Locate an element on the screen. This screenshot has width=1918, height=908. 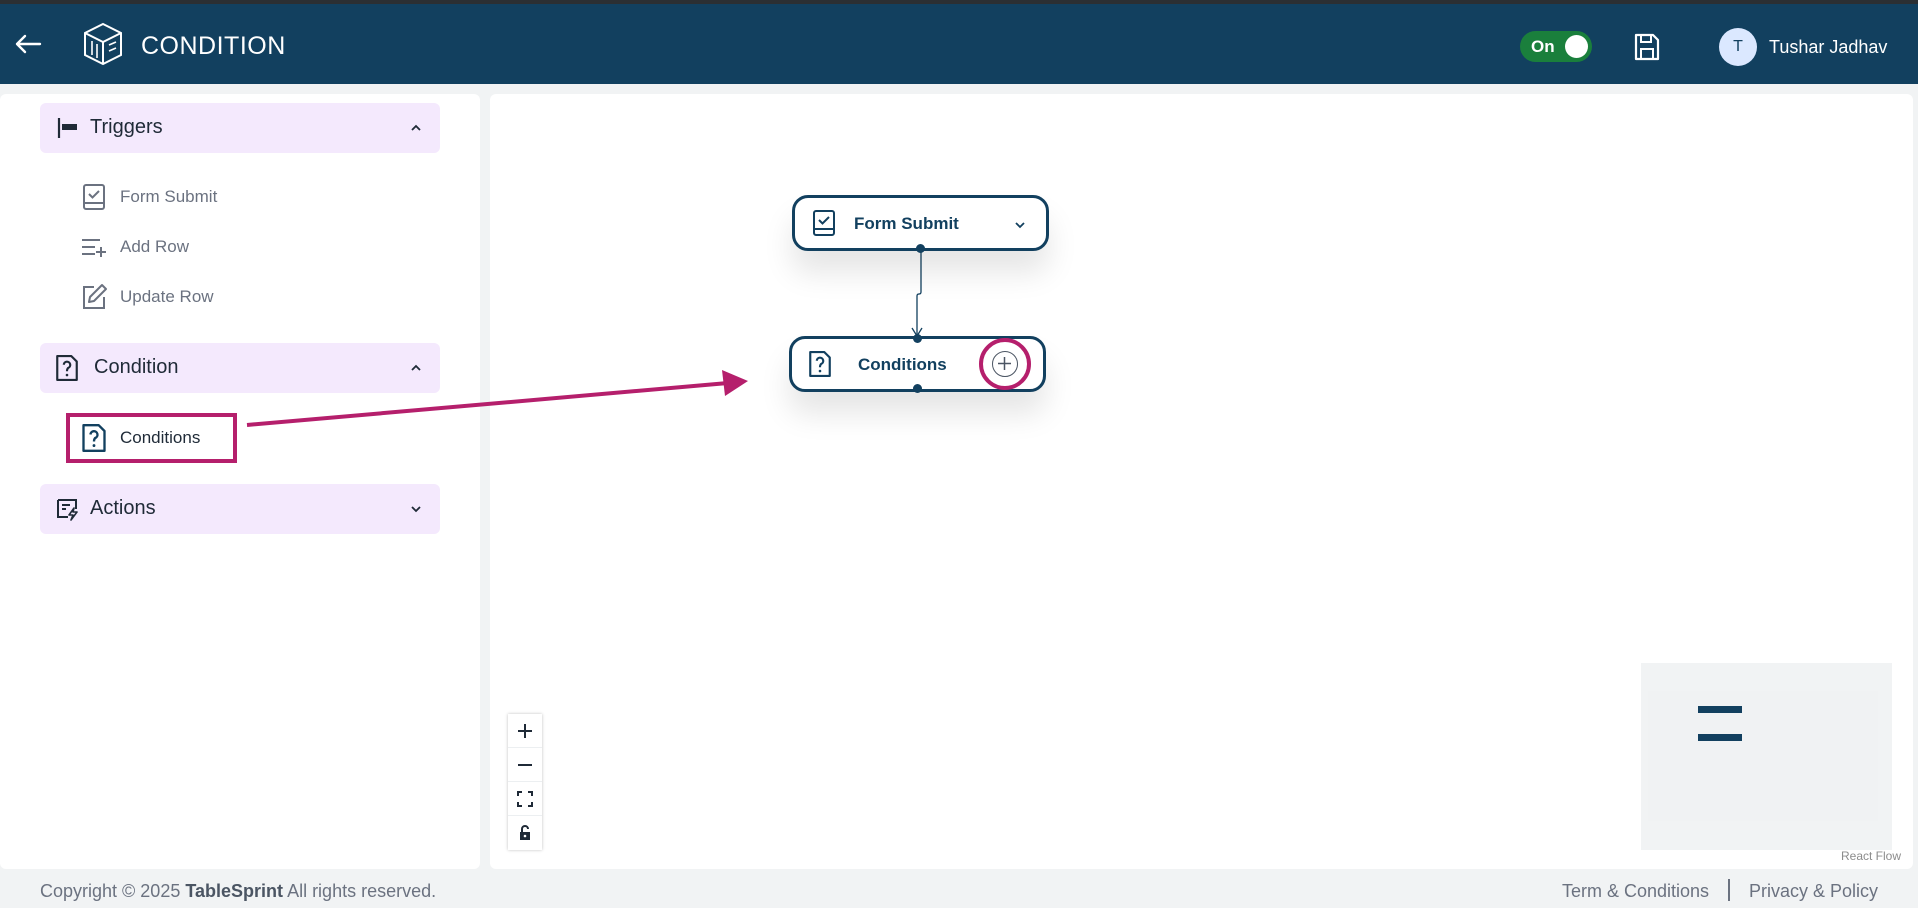
minimap-viewport is located at coordinates (1763, 756).